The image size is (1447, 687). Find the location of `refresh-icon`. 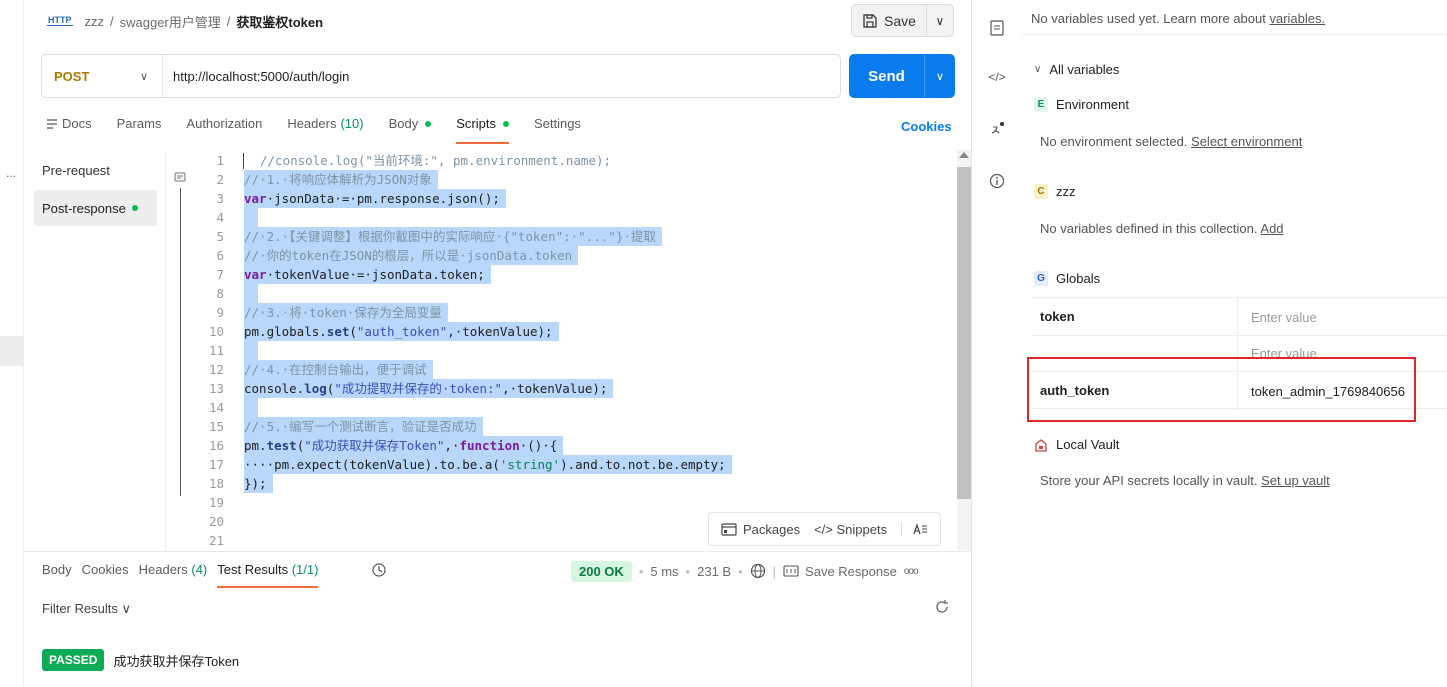

refresh-icon is located at coordinates (942, 609).